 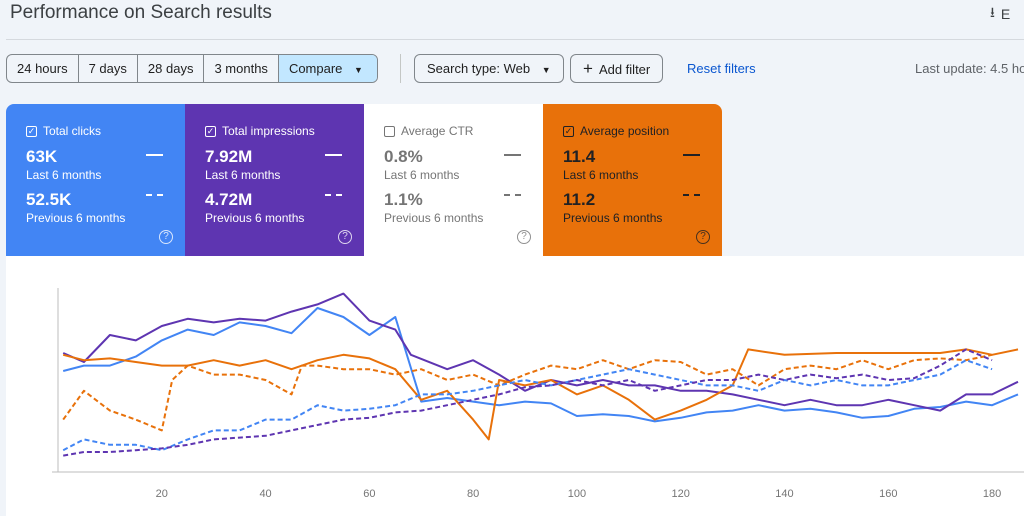 What do you see at coordinates (265, 494) in the screenshot?
I see `x-tick-label: 40` at bounding box center [265, 494].